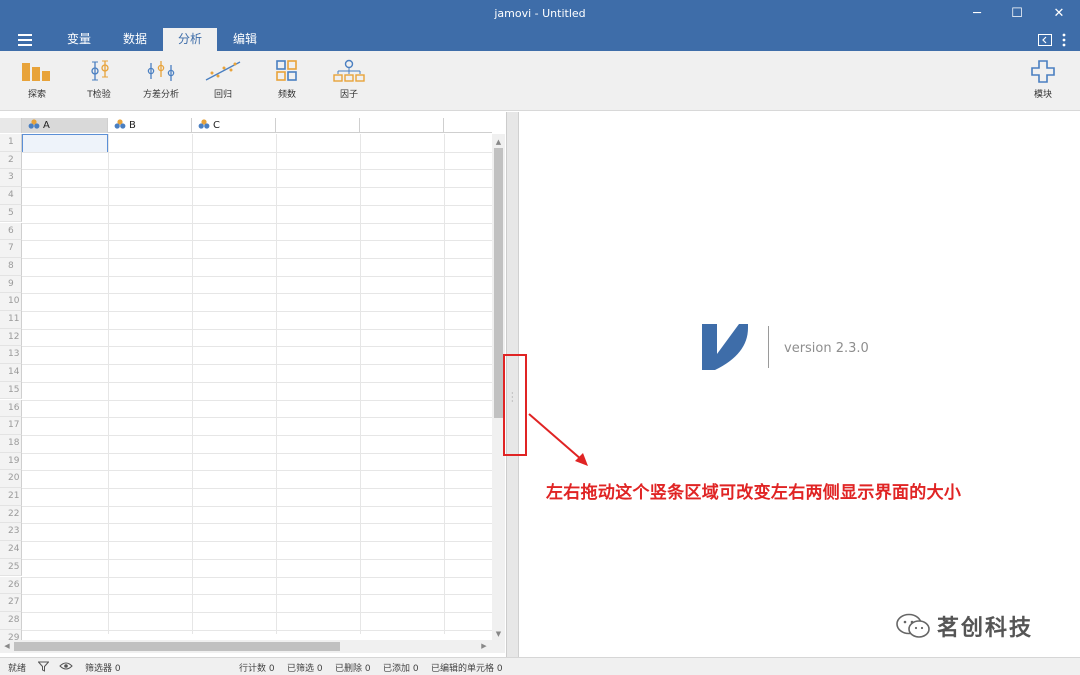 The height and width of the screenshot is (675, 1080). Describe the element at coordinates (11, 196) in the screenshot. I see `row-header: 4` at that location.